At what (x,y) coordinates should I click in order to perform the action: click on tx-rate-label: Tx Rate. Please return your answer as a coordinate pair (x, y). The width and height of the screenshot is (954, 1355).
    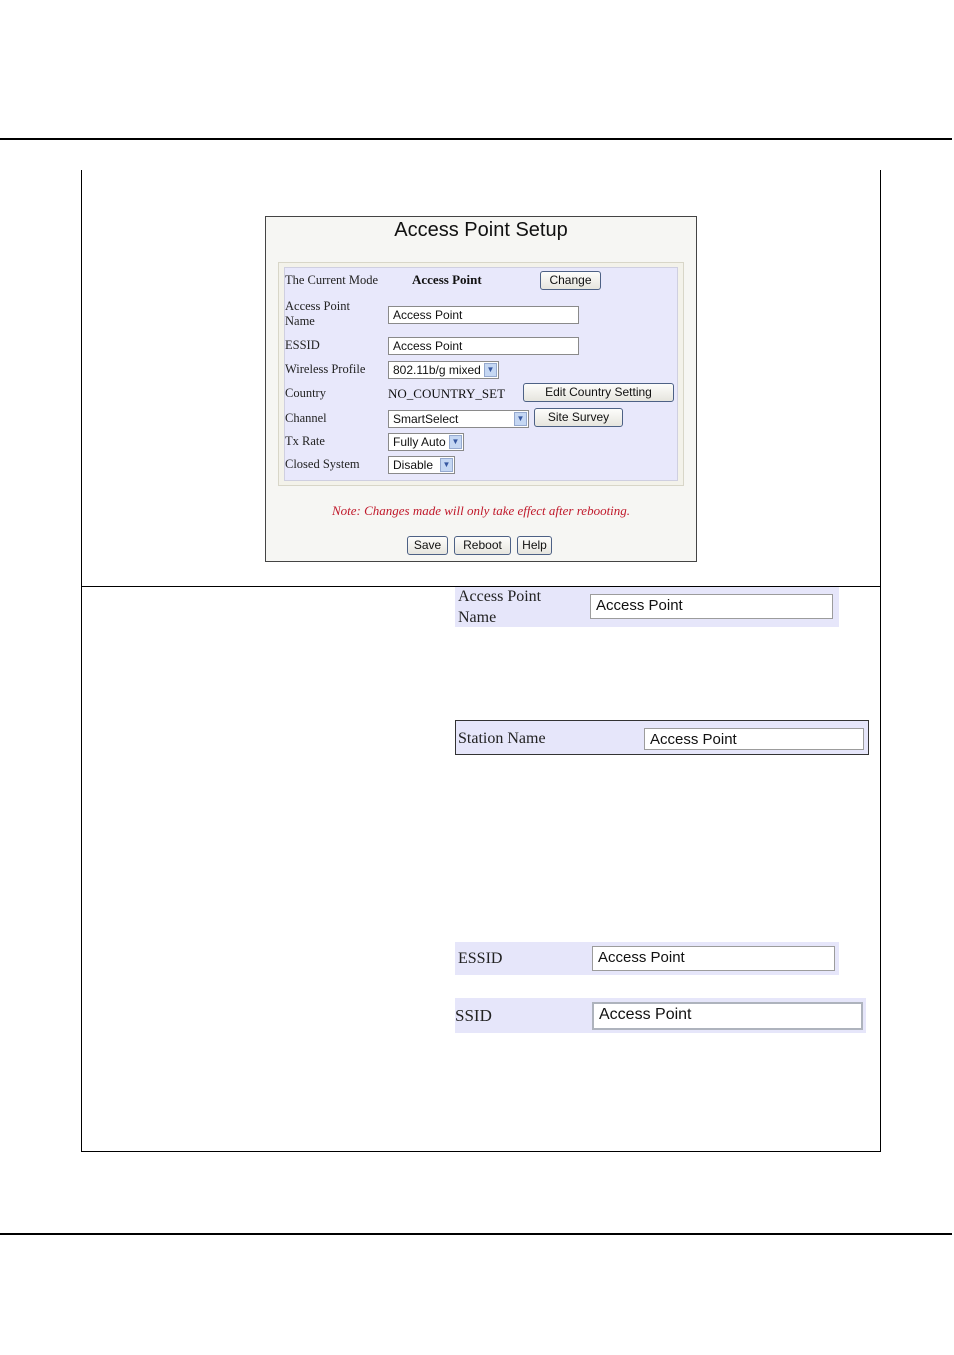
    Looking at the image, I should click on (305, 441).